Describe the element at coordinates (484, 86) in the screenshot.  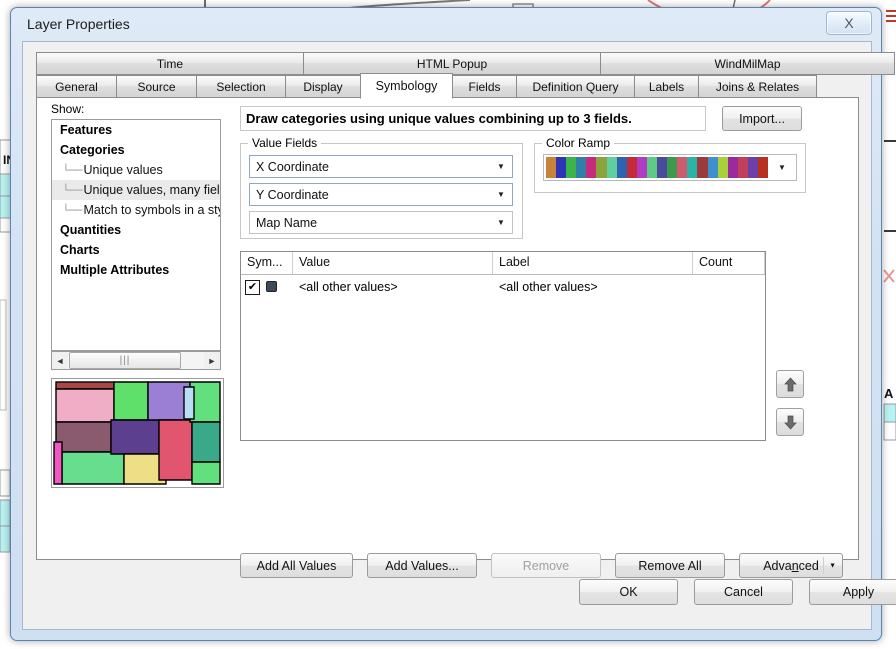
I see `tab-fields: Fields` at that location.